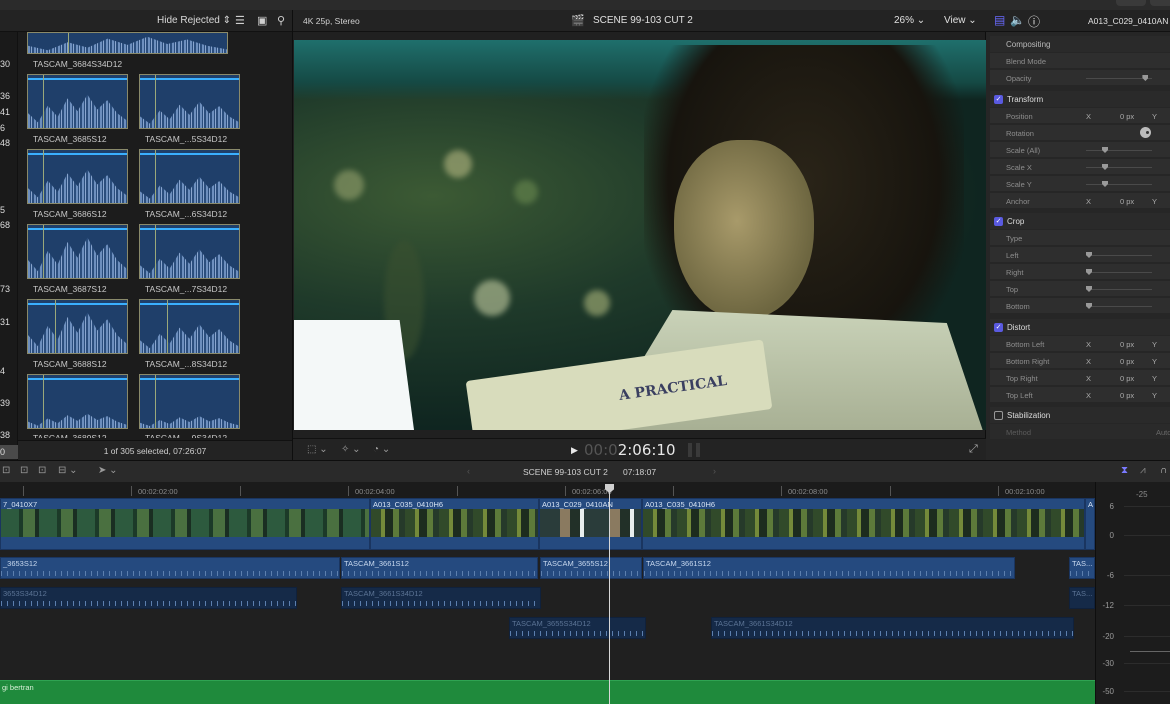 The width and height of the screenshot is (1170, 704). Describe the element at coordinates (1080, 184) in the screenshot. I see `scale-y-row: Scale Y` at that location.